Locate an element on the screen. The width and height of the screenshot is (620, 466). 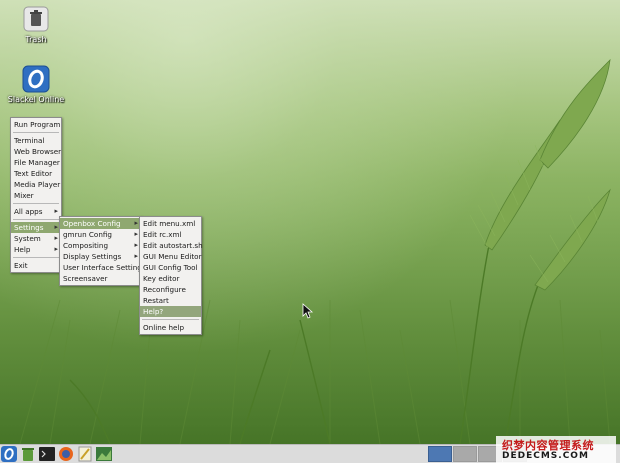
text-editor-icon is located at coordinates (85, 454).